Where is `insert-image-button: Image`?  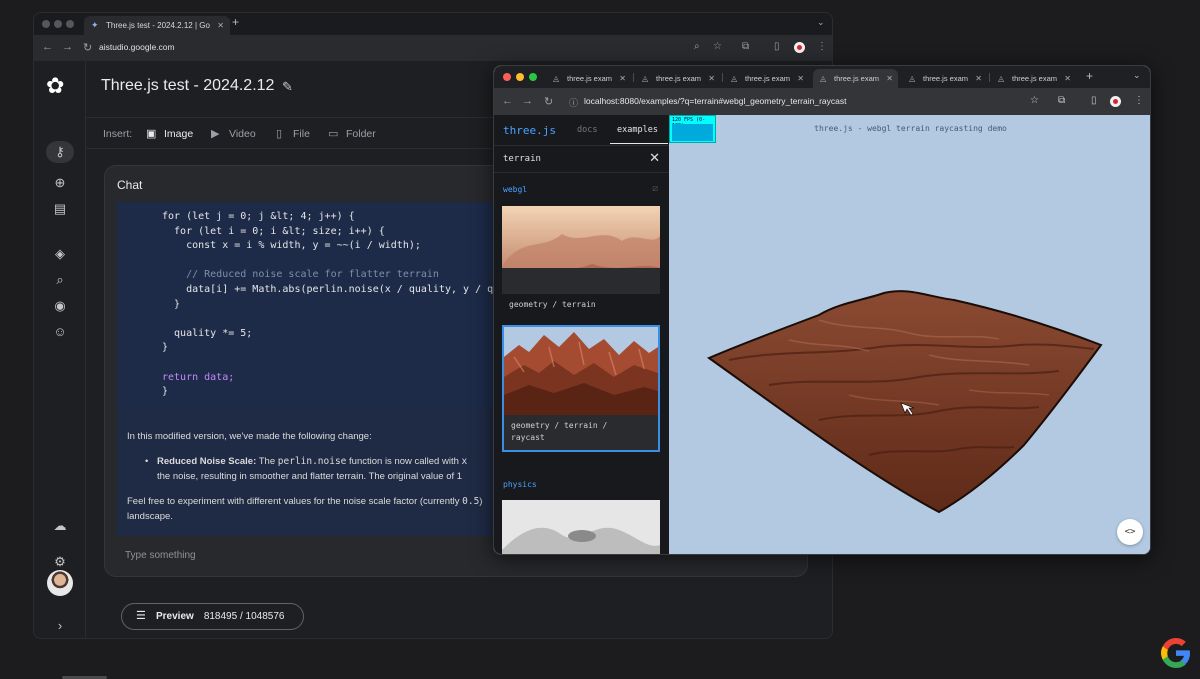 insert-image-button: Image is located at coordinates (178, 134).